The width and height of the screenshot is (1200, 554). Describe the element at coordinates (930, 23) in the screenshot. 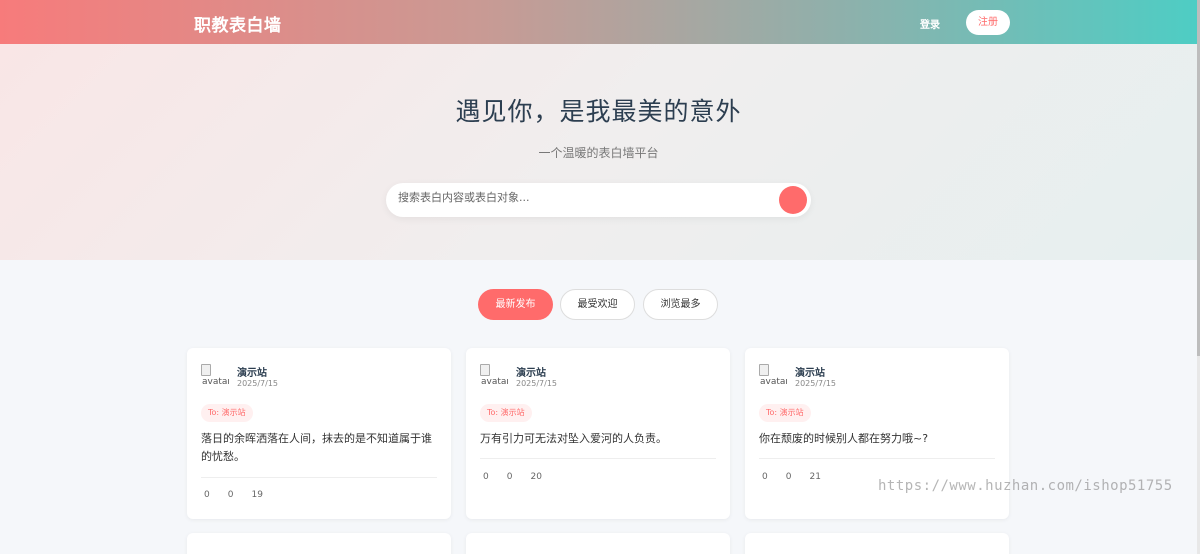

I see `login-link: 登录` at that location.